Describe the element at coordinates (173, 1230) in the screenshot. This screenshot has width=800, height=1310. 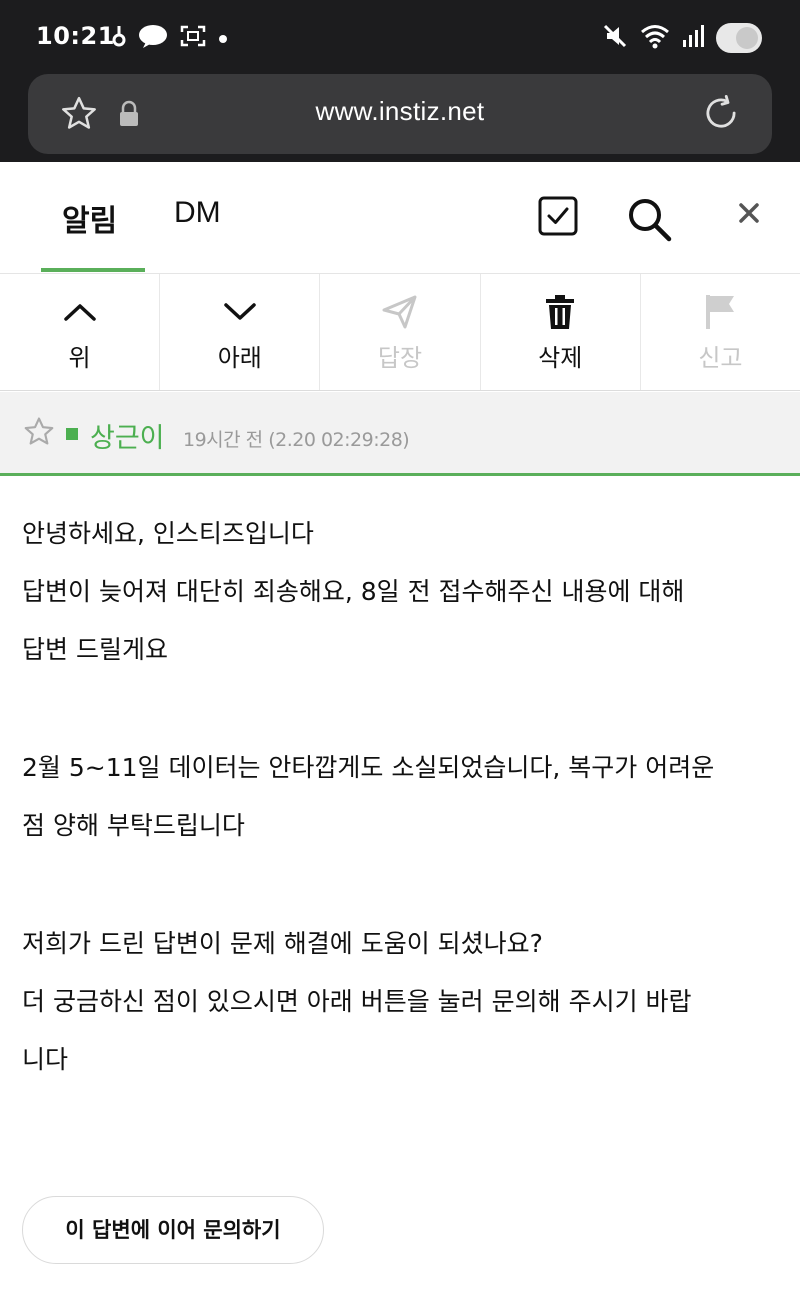
I see `followup-inquiry-button: 이 답변에 이어 문의하기` at that location.